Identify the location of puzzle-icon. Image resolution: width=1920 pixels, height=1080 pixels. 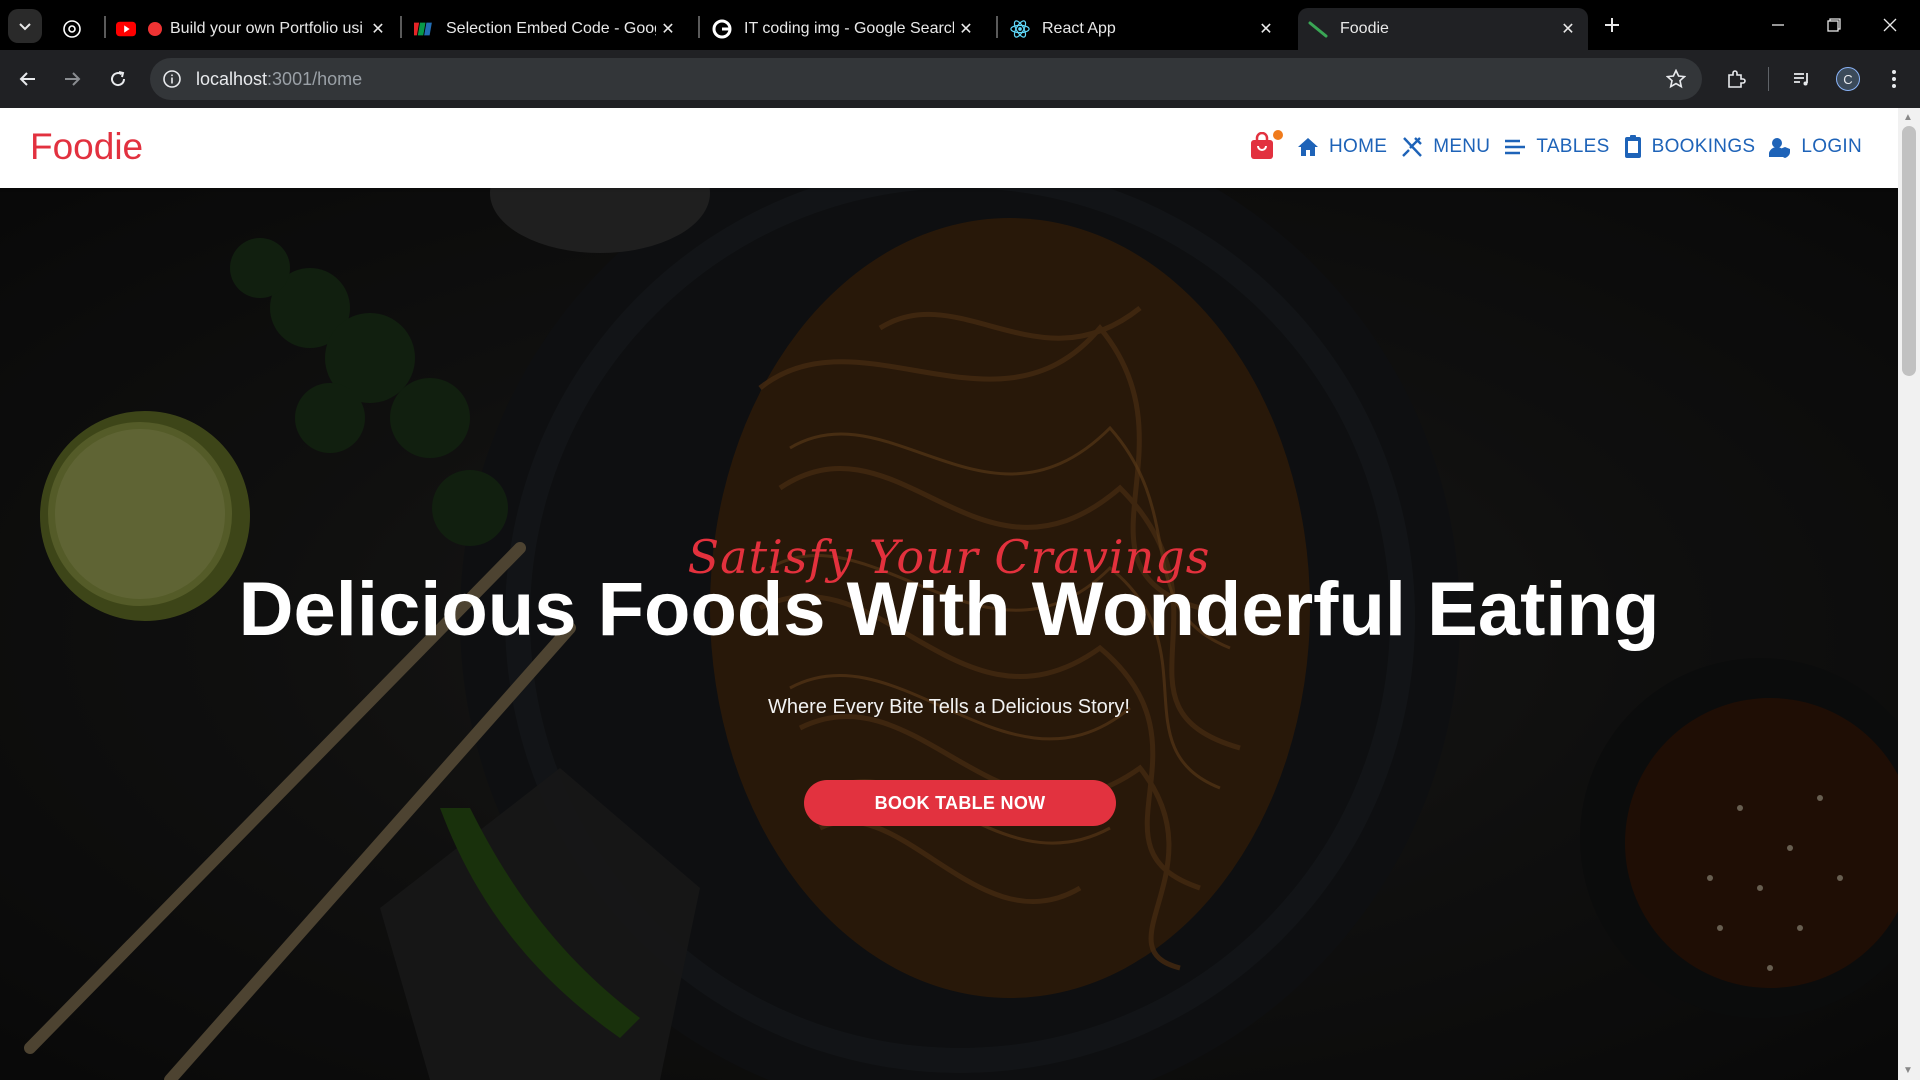
(1737, 79).